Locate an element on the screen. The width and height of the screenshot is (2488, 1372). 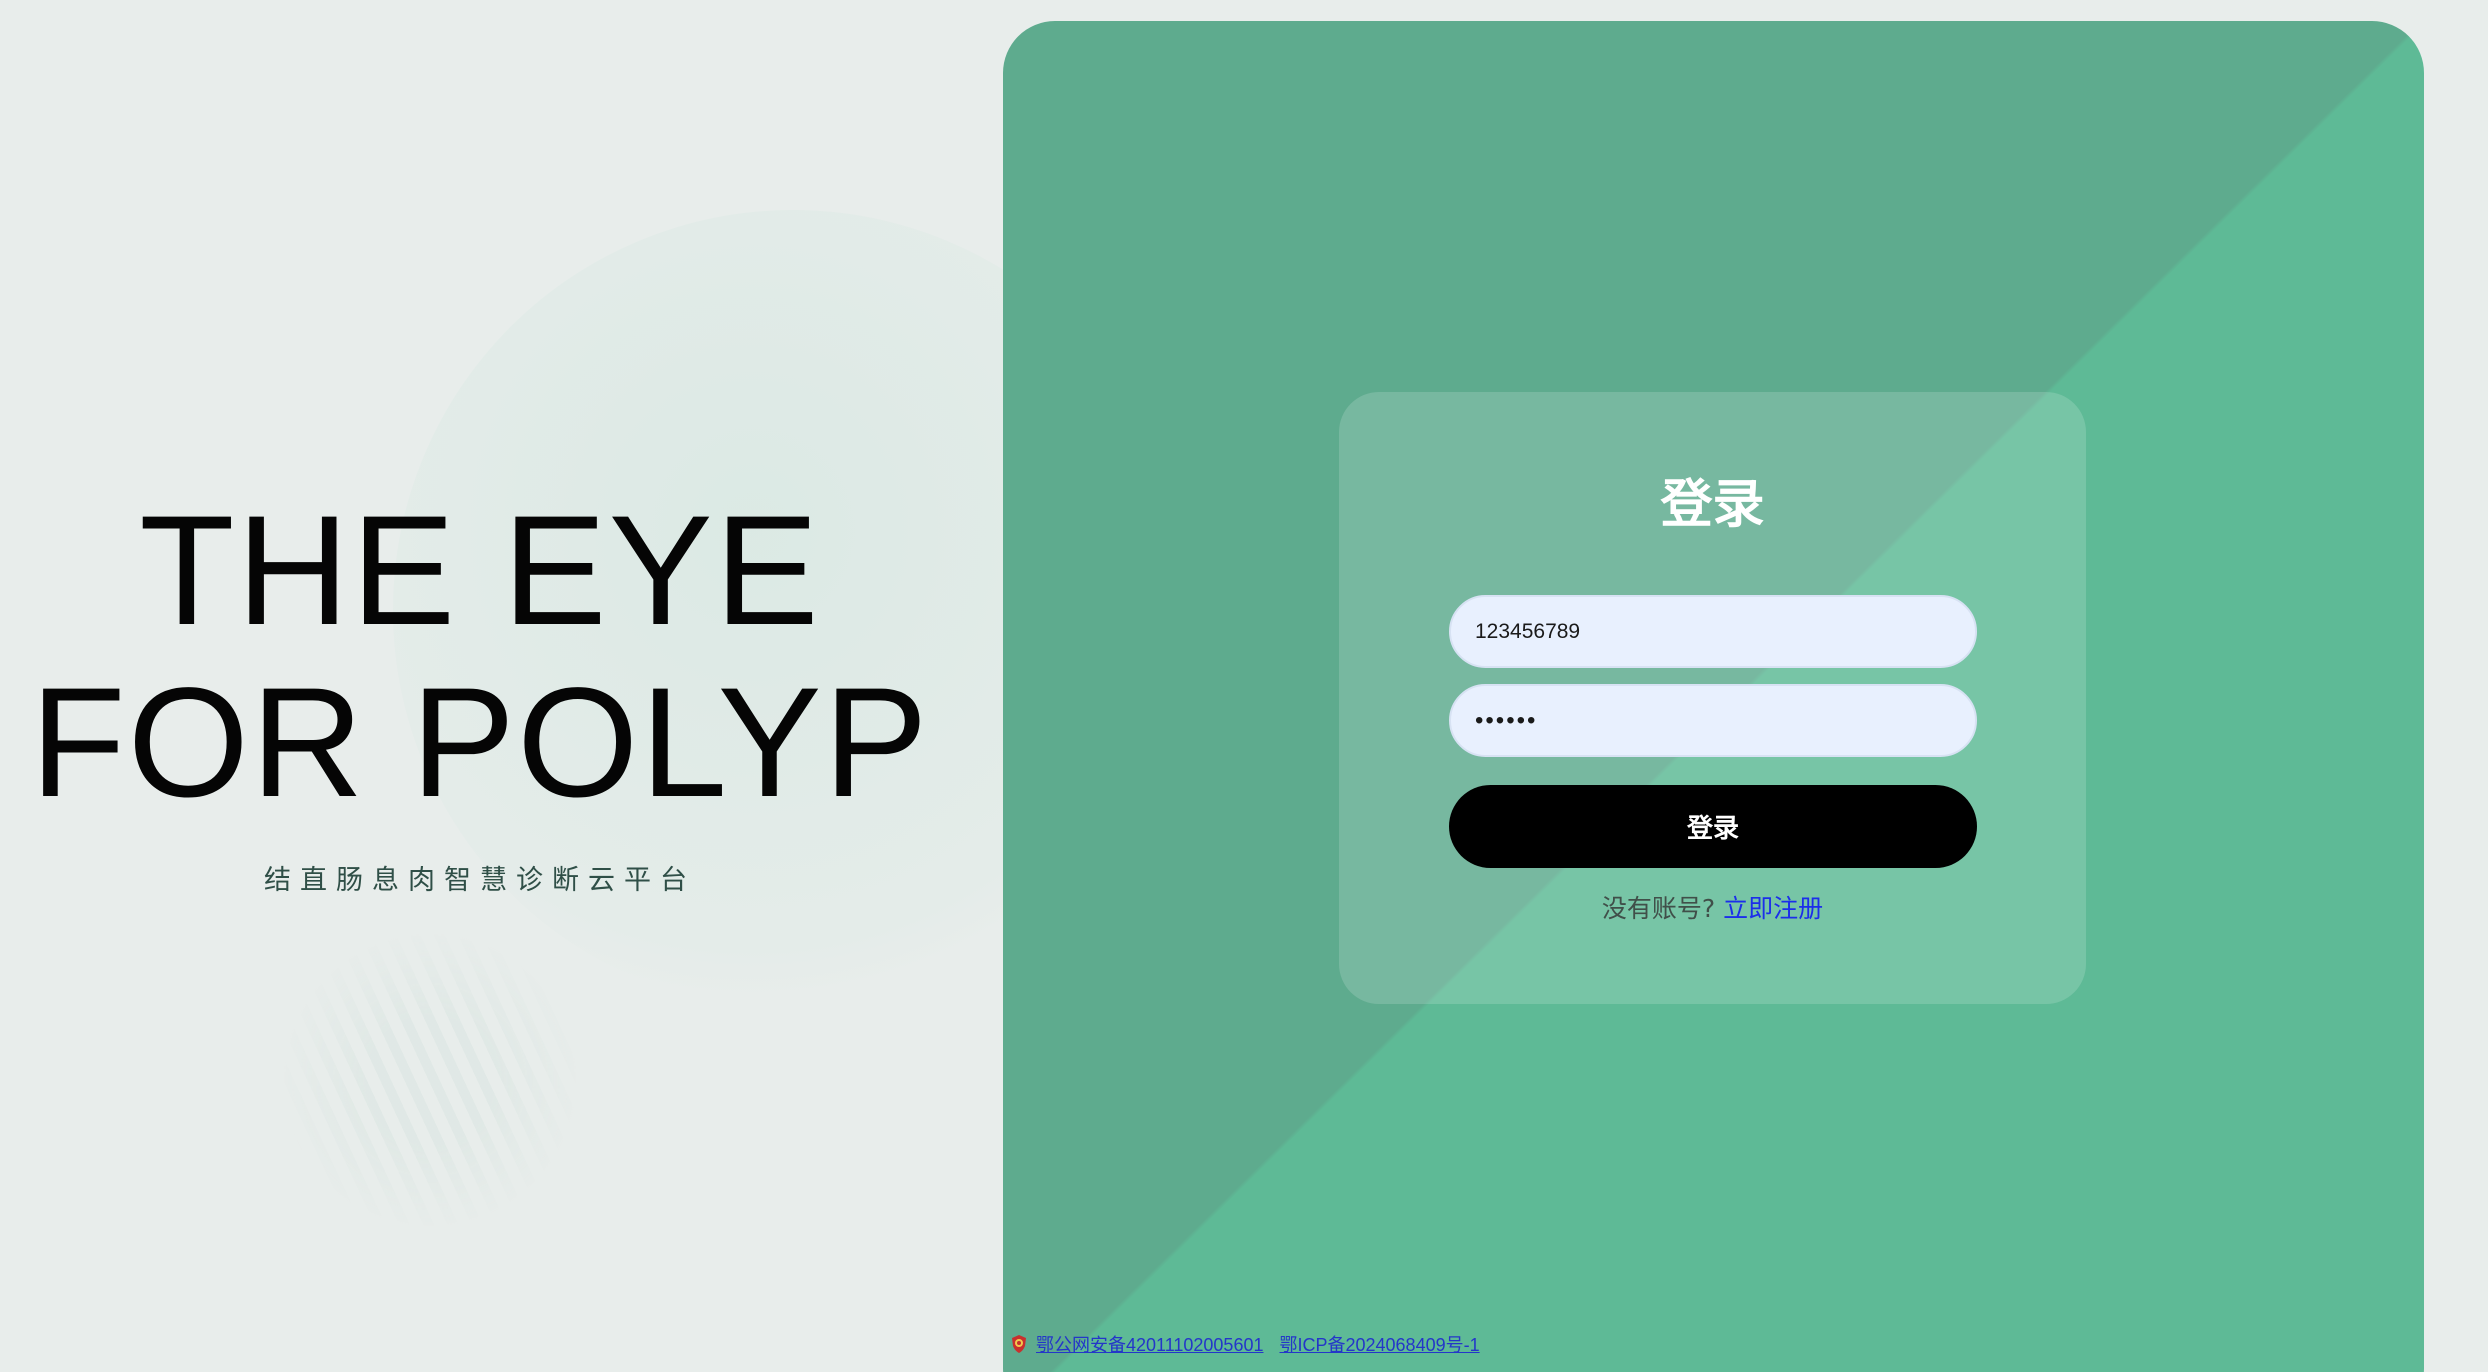
icp-record-link: 鄂ICP备2024068409号-1 is located at coordinates (1379, 1344).